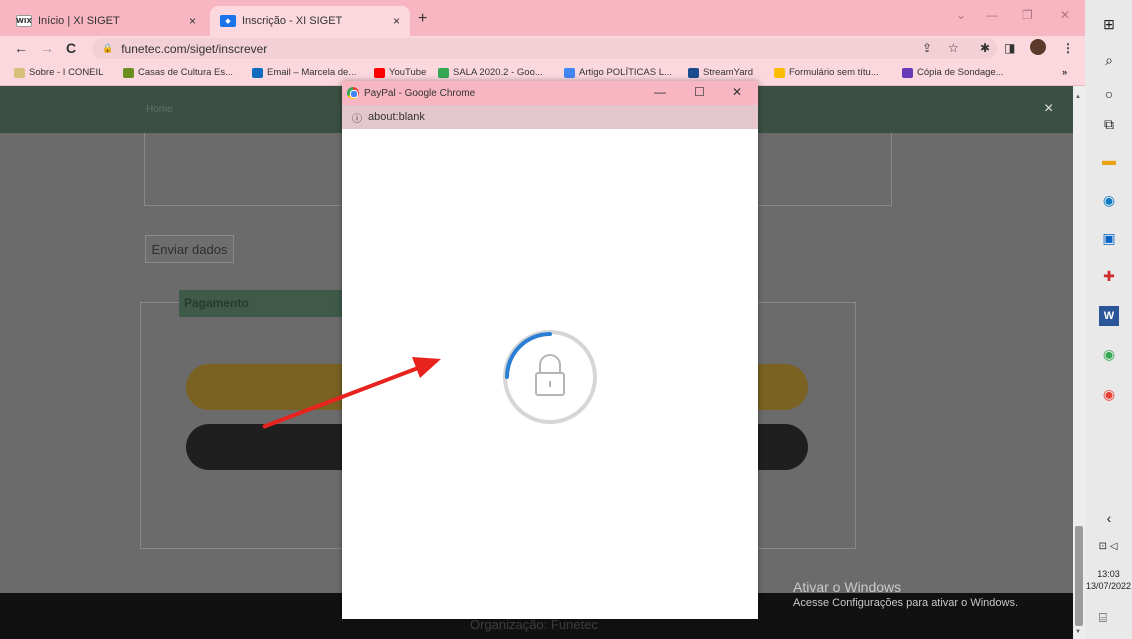 The height and width of the screenshot is (639, 1132). I want to click on popup-url-text: about:blank, so click(396, 117).